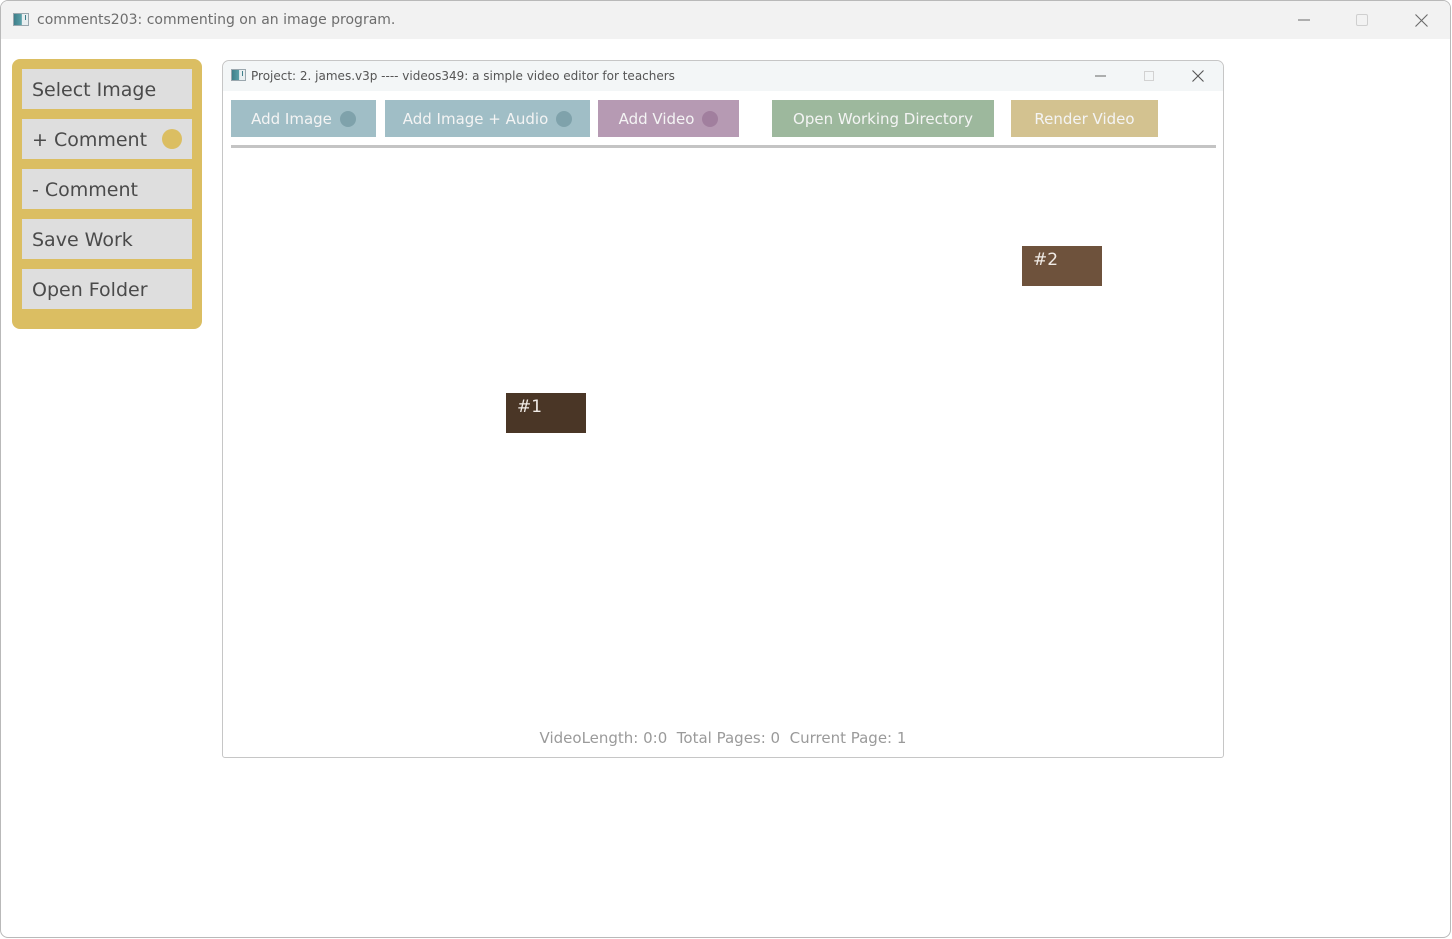 The image size is (1452, 939). I want to click on remove-comment-button: - Comment, so click(107, 189).